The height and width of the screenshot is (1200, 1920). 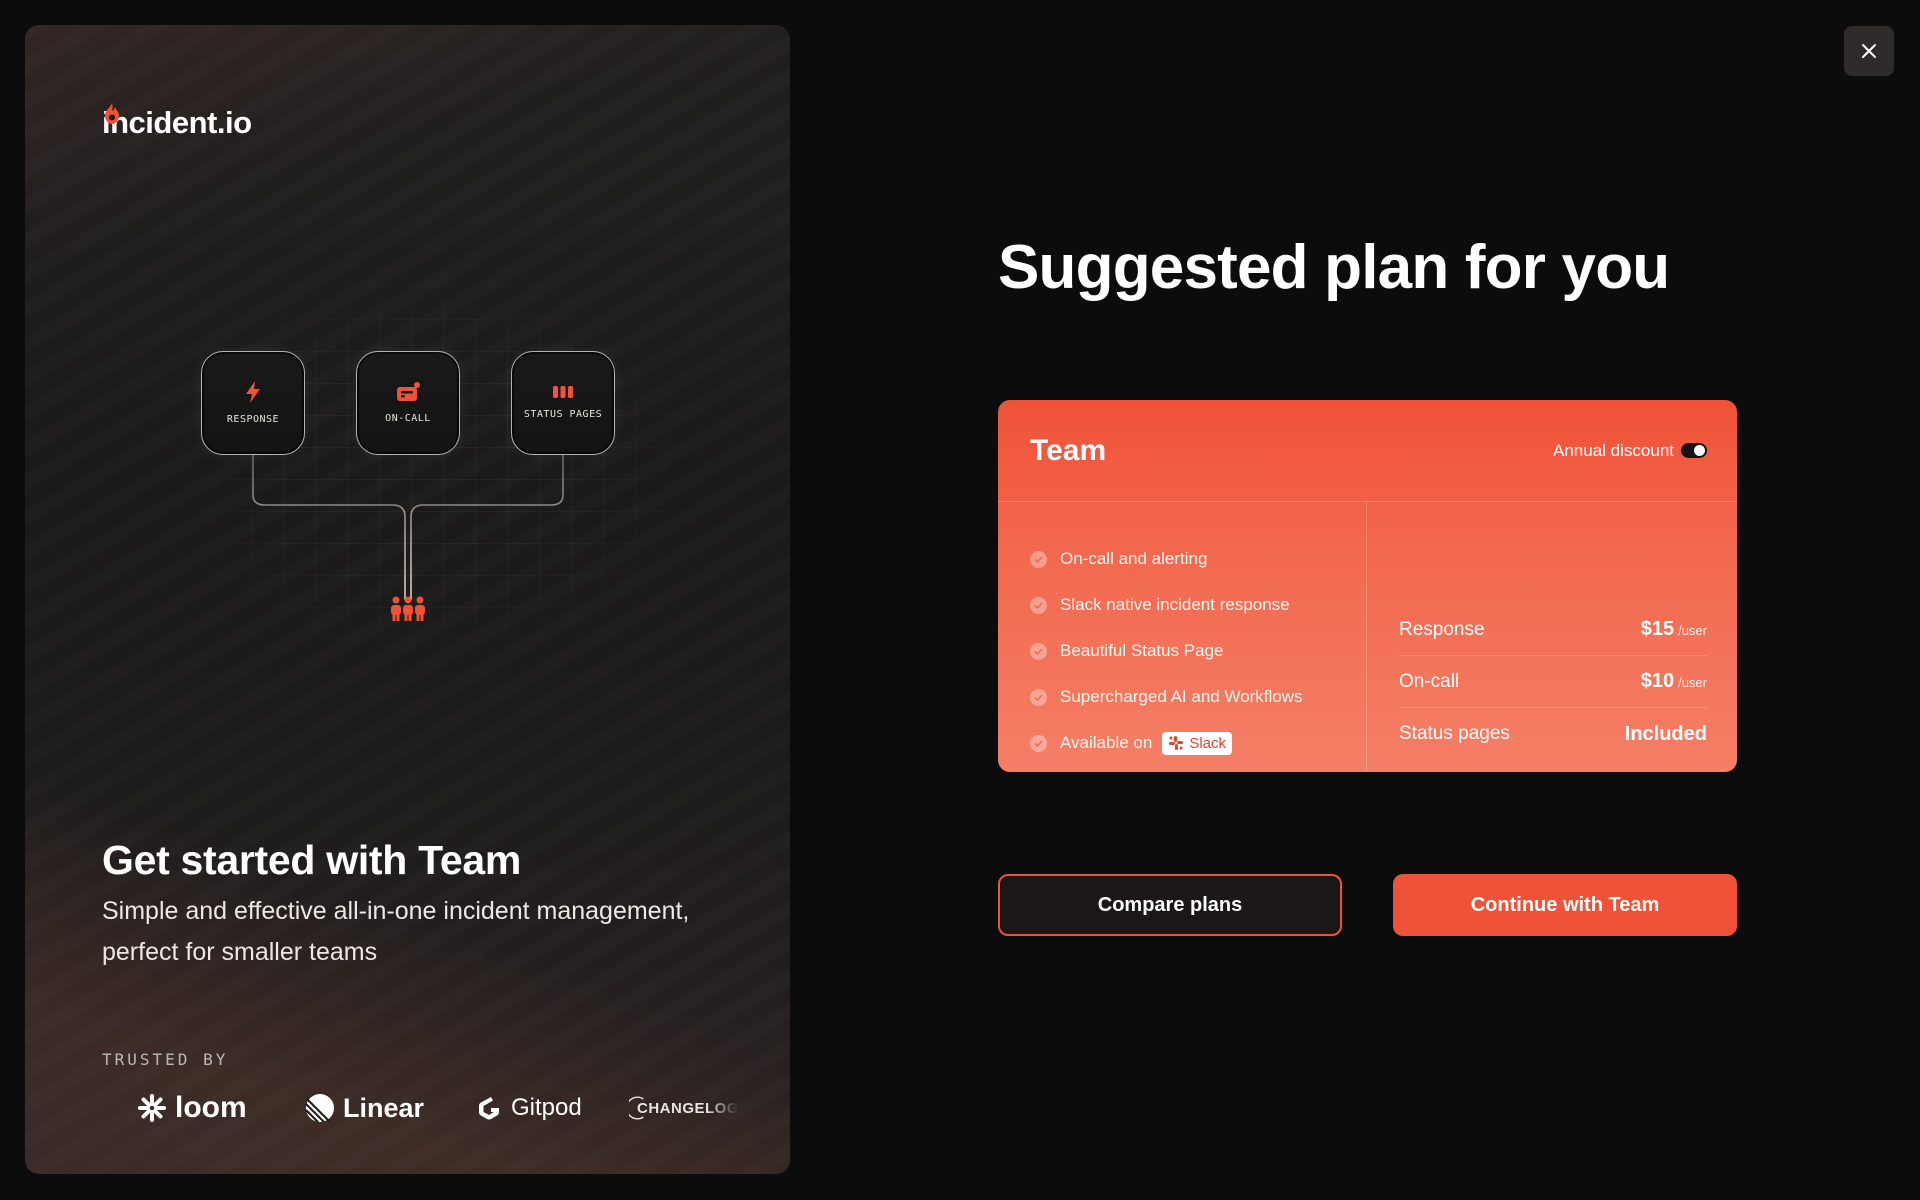 I want to click on list-item: Supercharged AI and Workflows, so click(x=1198, y=697).